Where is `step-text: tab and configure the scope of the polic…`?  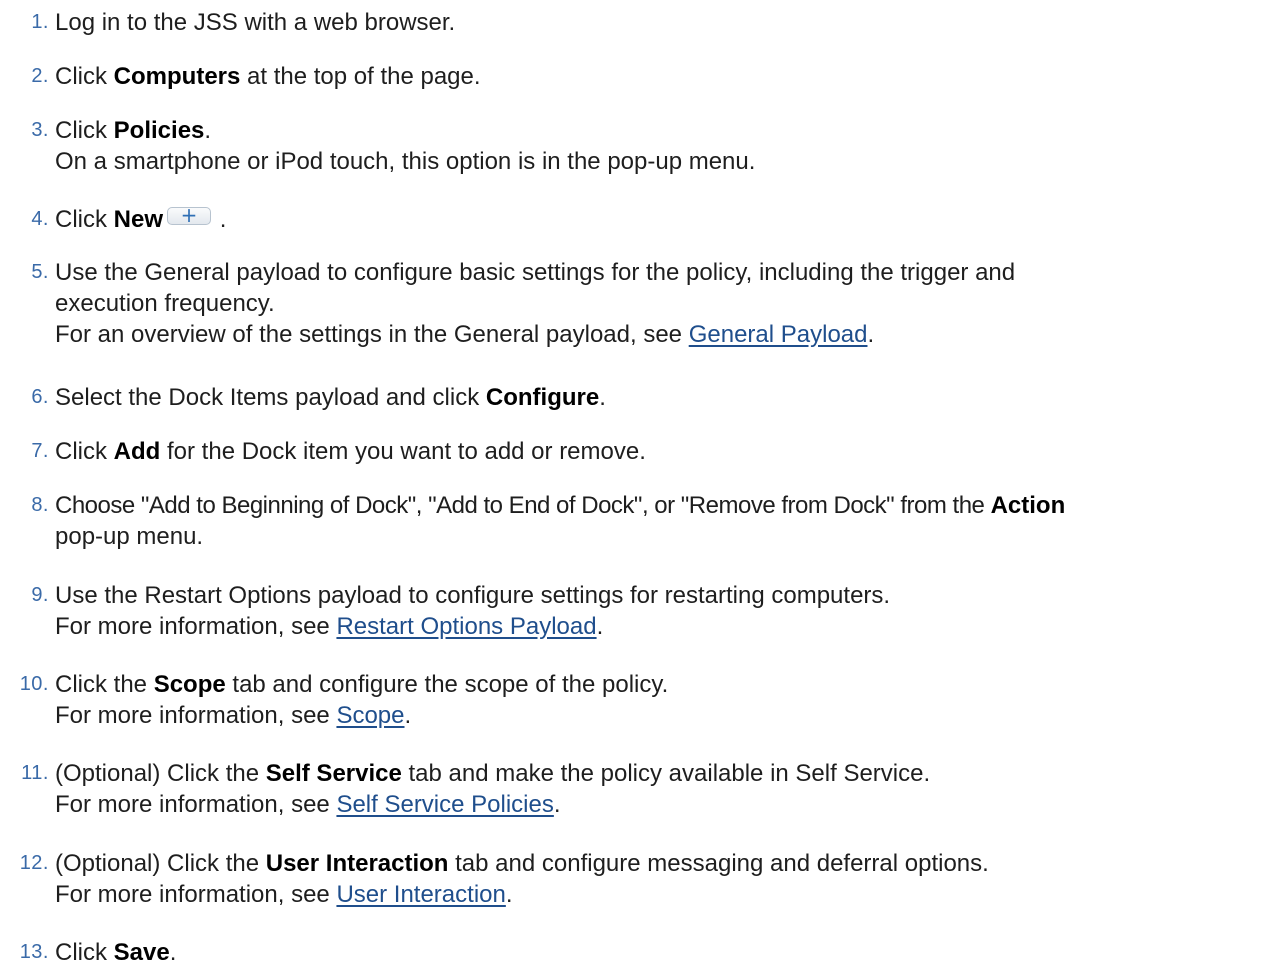 step-text: tab and configure the scope of the polic… is located at coordinates (447, 684).